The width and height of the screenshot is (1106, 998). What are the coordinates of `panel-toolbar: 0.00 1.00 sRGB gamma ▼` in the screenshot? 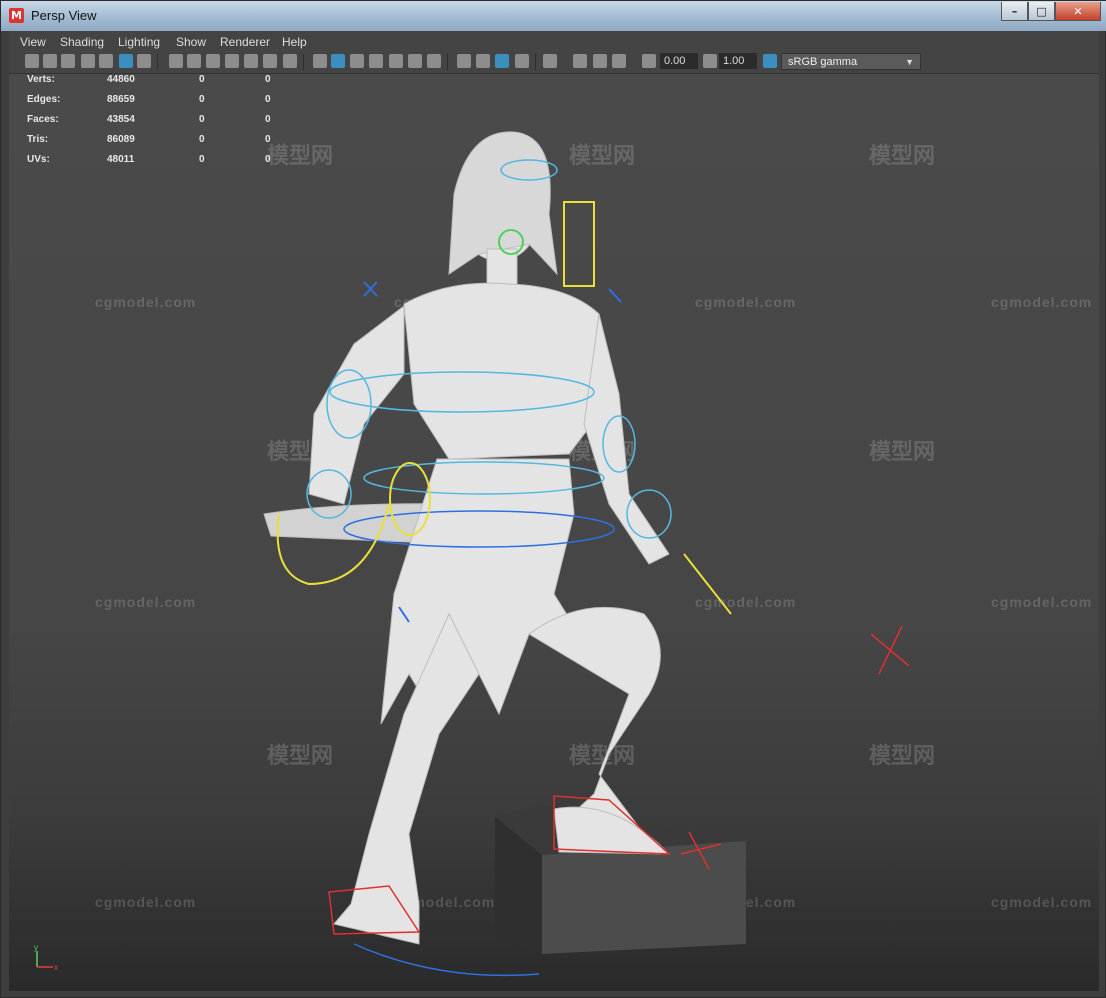 It's located at (554, 62).